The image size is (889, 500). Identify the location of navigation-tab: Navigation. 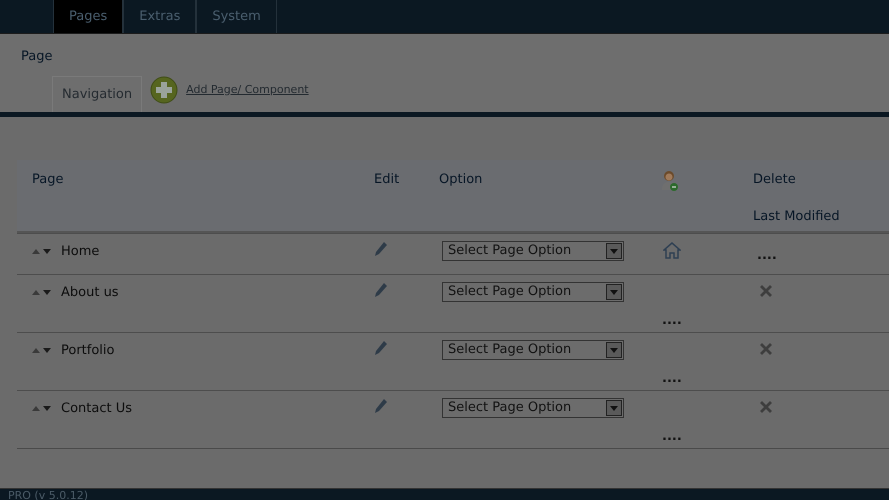
(97, 94).